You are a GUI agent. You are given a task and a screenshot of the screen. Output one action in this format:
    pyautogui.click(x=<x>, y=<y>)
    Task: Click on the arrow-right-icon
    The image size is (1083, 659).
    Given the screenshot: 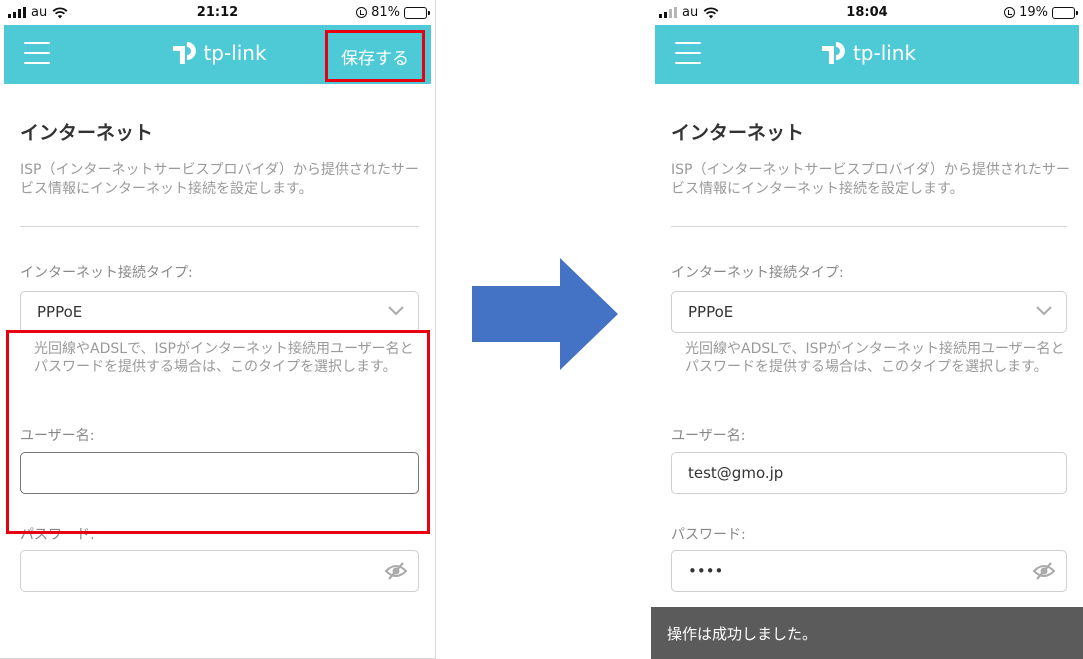 What is the action you would take?
    pyautogui.click(x=545, y=314)
    